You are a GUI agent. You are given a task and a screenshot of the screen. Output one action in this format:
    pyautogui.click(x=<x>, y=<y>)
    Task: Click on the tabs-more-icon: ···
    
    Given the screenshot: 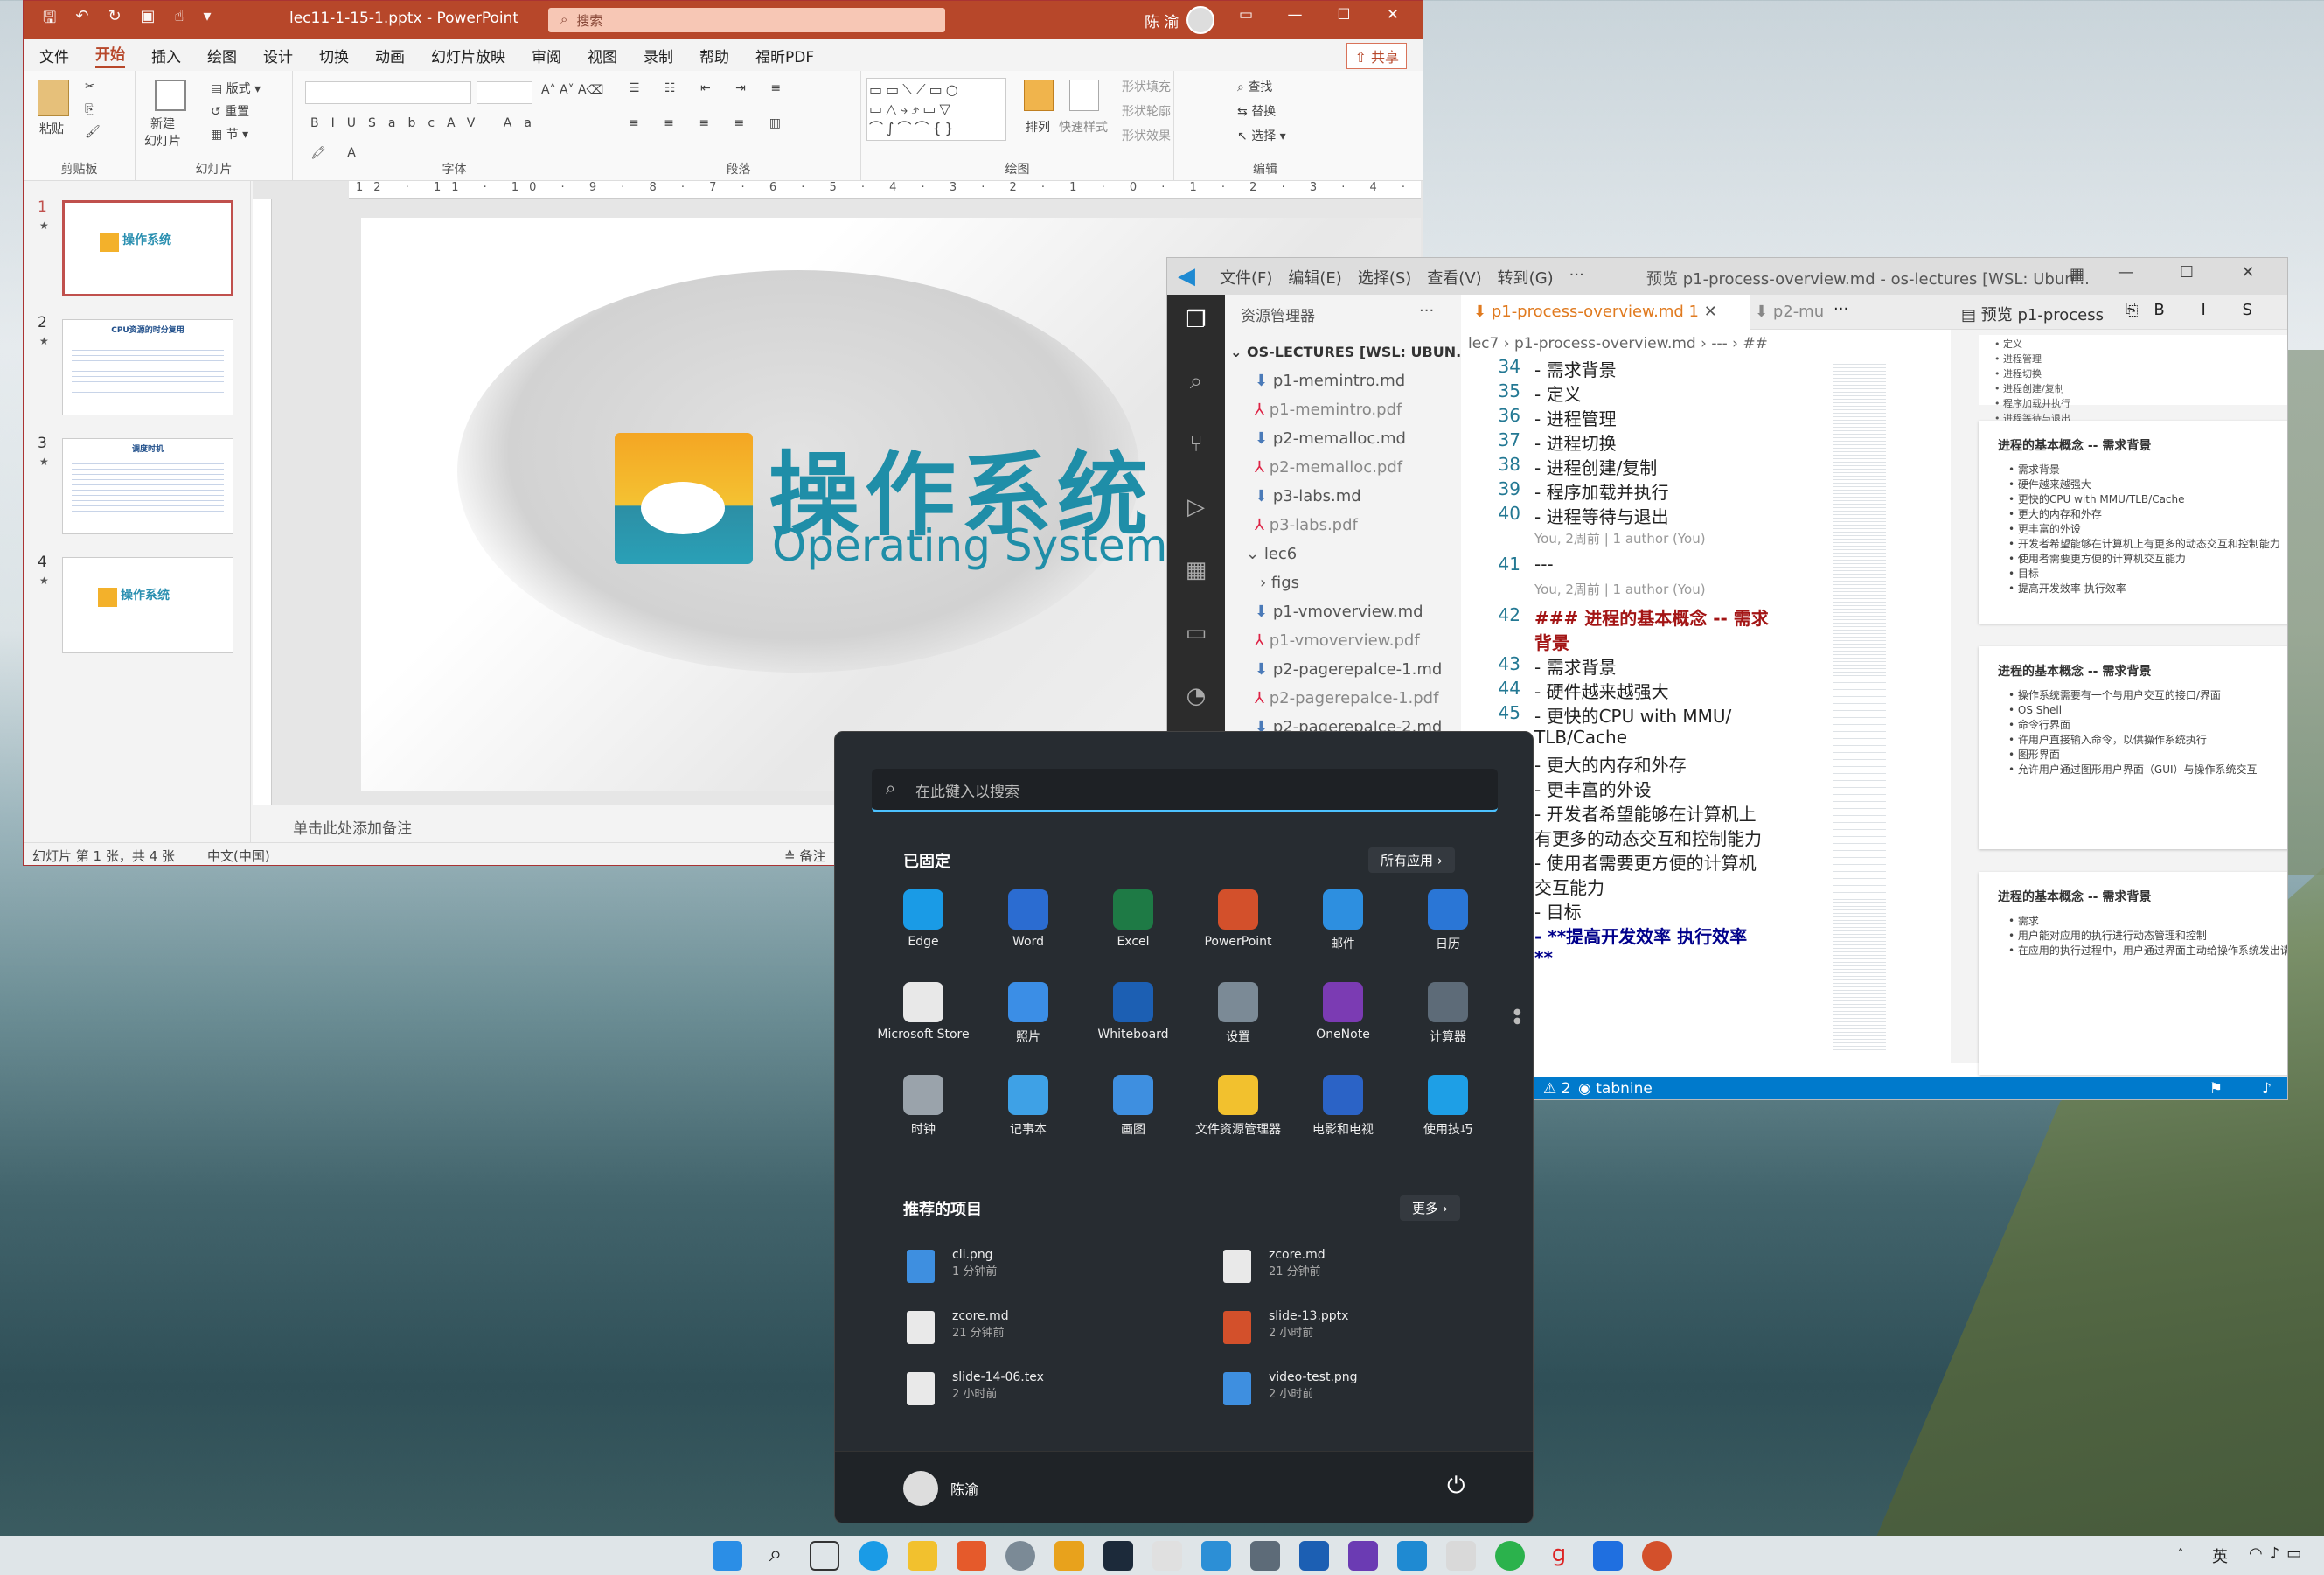 What is the action you would take?
    pyautogui.click(x=1840, y=309)
    